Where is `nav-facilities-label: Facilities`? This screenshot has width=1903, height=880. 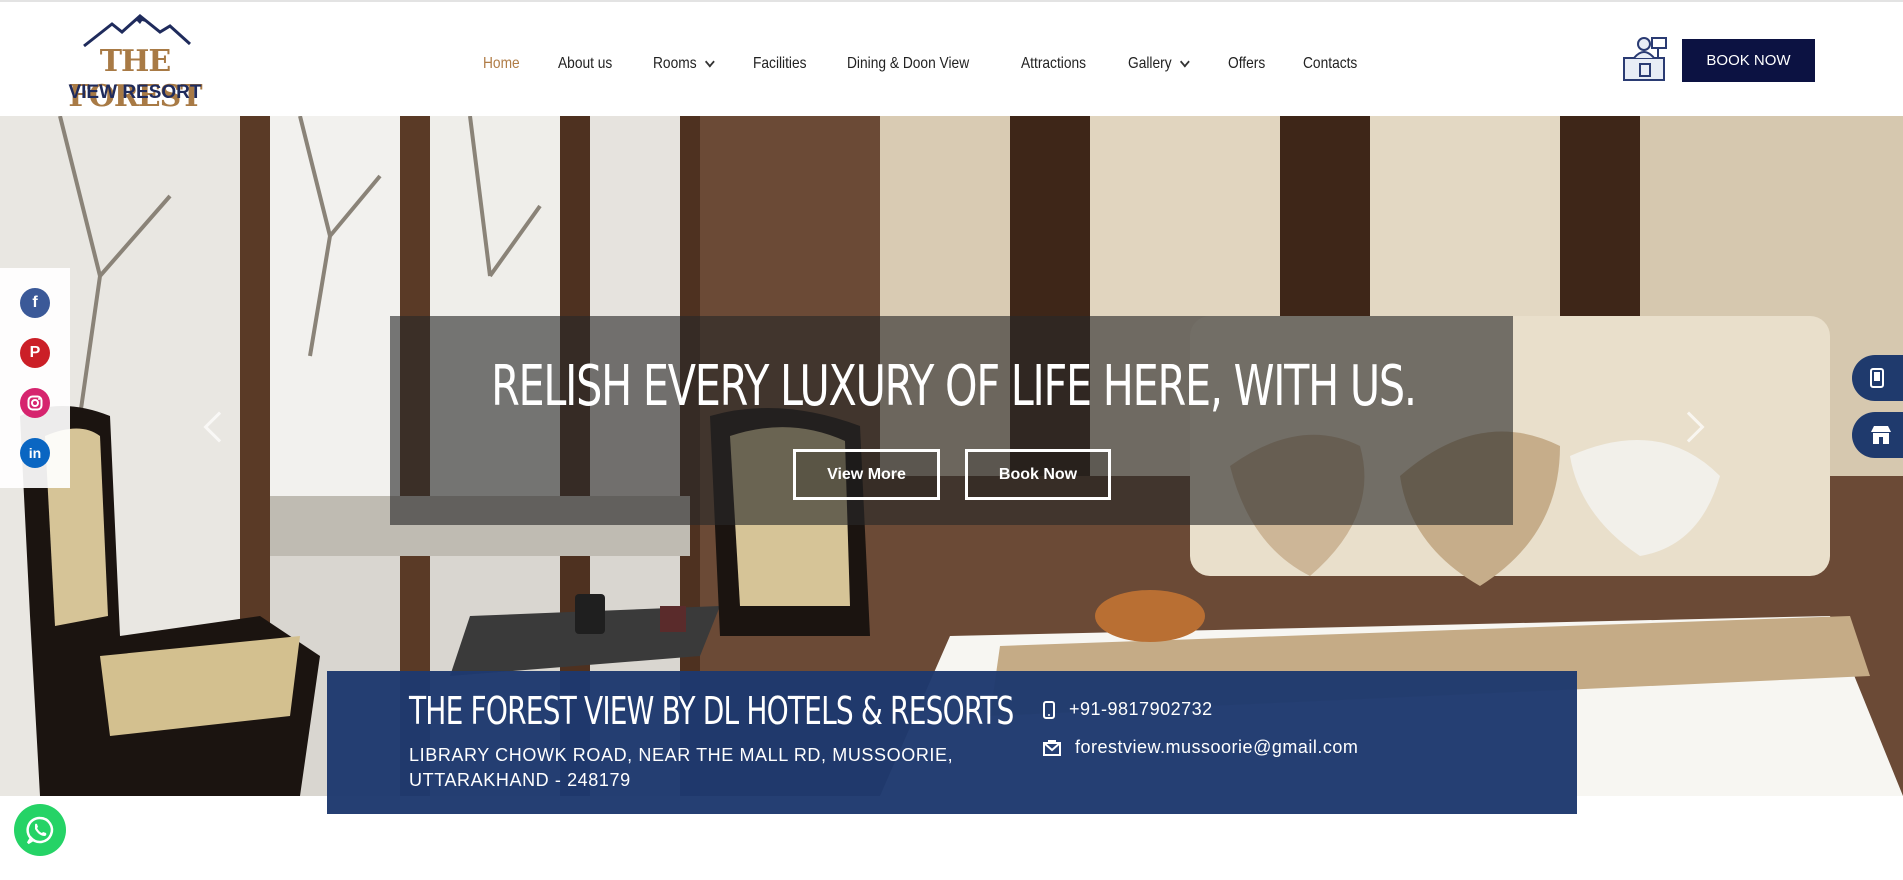 nav-facilities-label: Facilities is located at coordinates (779, 63).